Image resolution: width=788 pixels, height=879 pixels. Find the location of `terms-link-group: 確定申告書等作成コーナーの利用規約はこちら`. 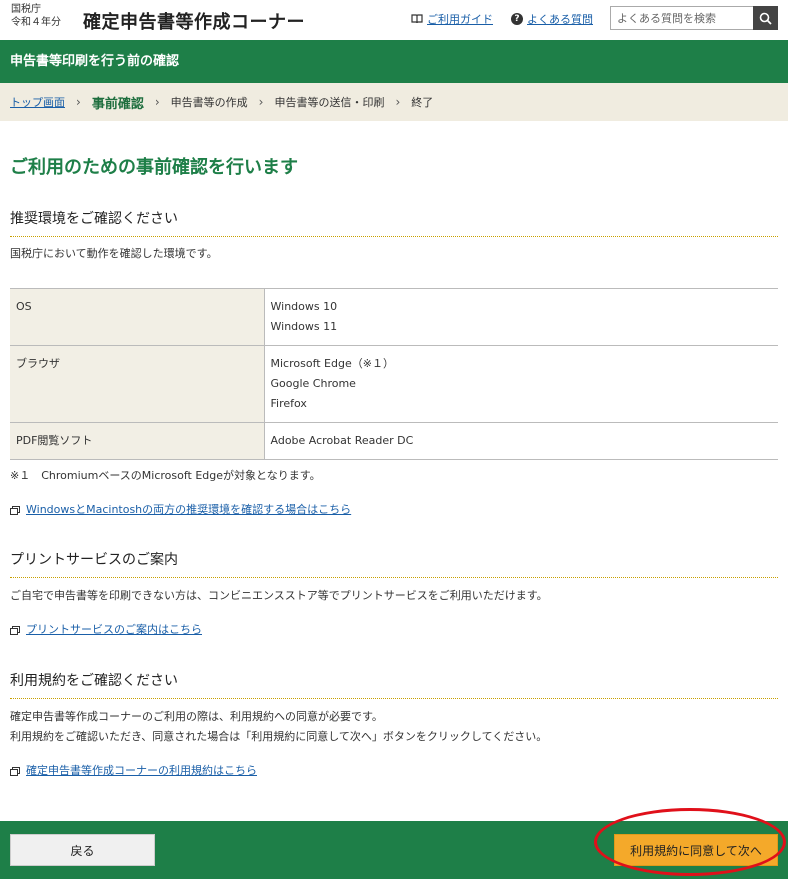

terms-link-group: 確定申告書等作成コーナーの利用規約はこちら is located at coordinates (133, 770).